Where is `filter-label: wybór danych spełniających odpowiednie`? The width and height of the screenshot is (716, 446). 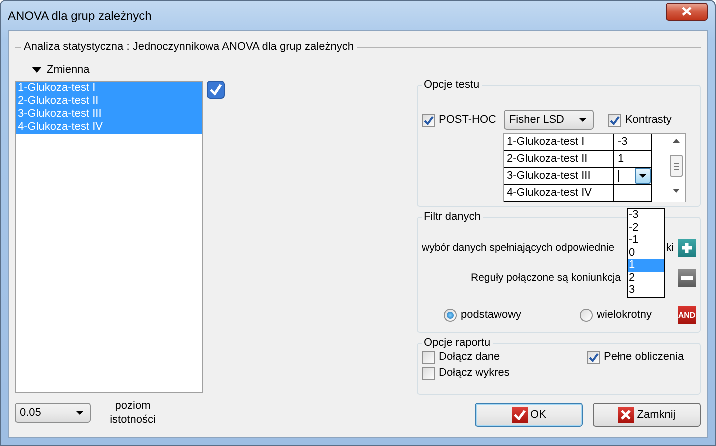 filter-label: wybór danych spełniających odpowiednie is located at coordinates (518, 248).